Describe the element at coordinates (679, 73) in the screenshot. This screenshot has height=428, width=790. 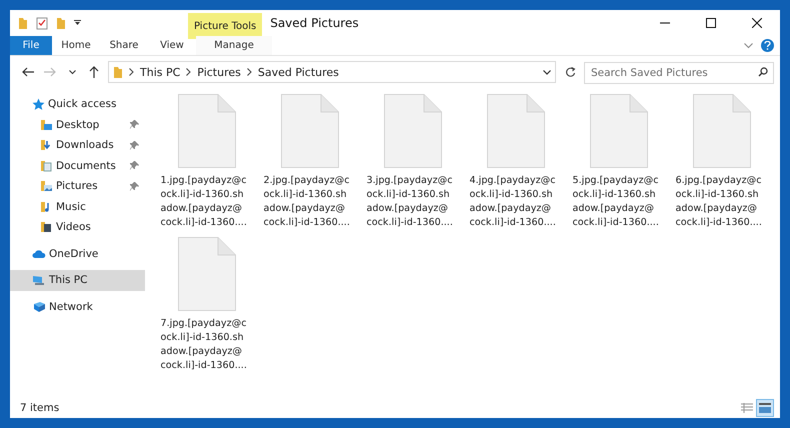
I see `search-field: Search Saved Pictures` at that location.